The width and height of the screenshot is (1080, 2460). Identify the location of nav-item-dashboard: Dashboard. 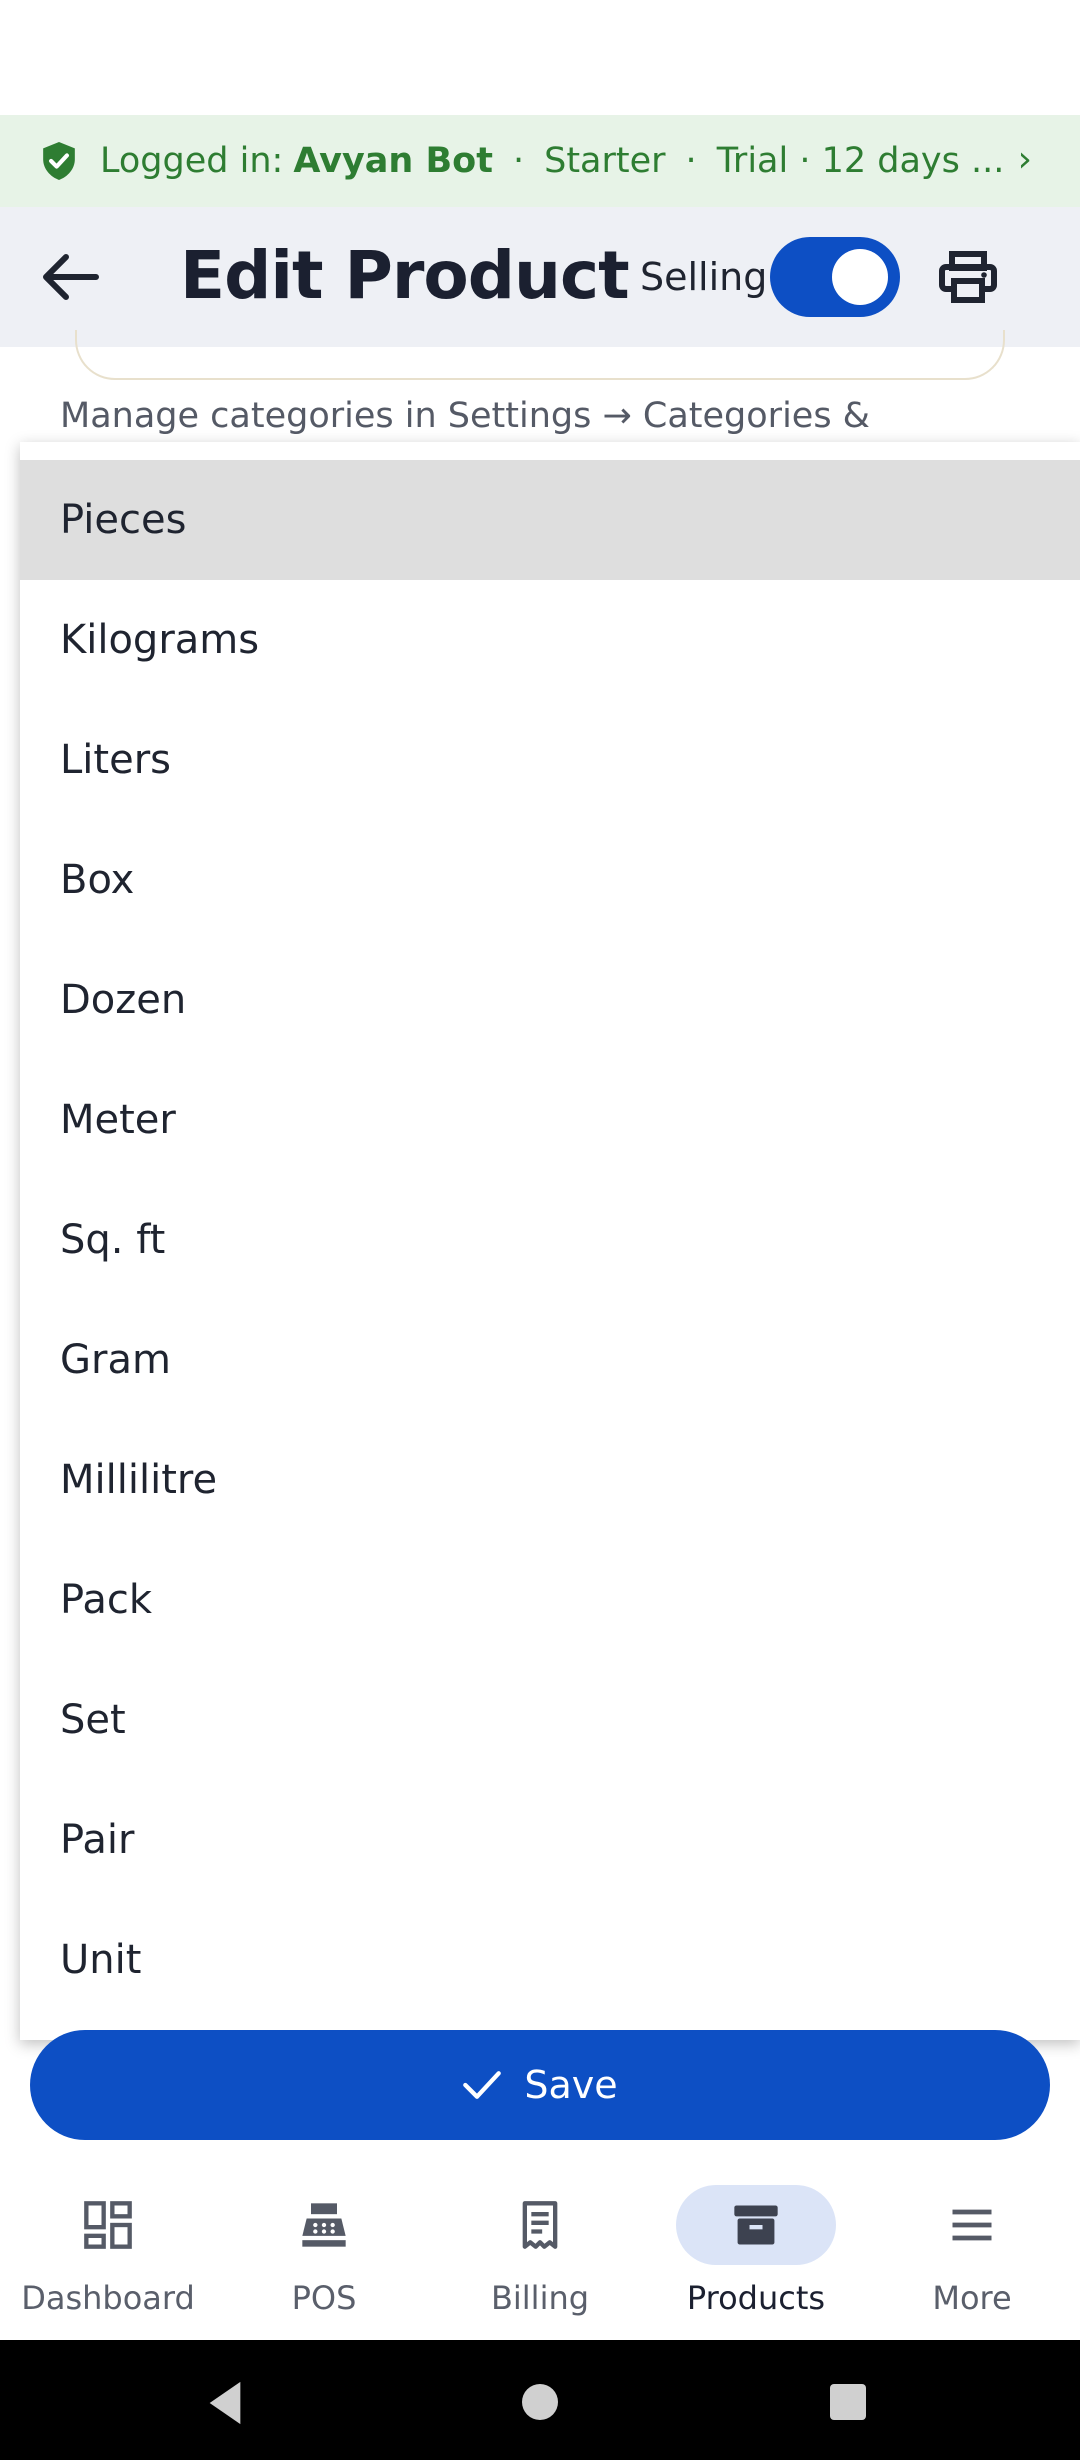
(108, 2260).